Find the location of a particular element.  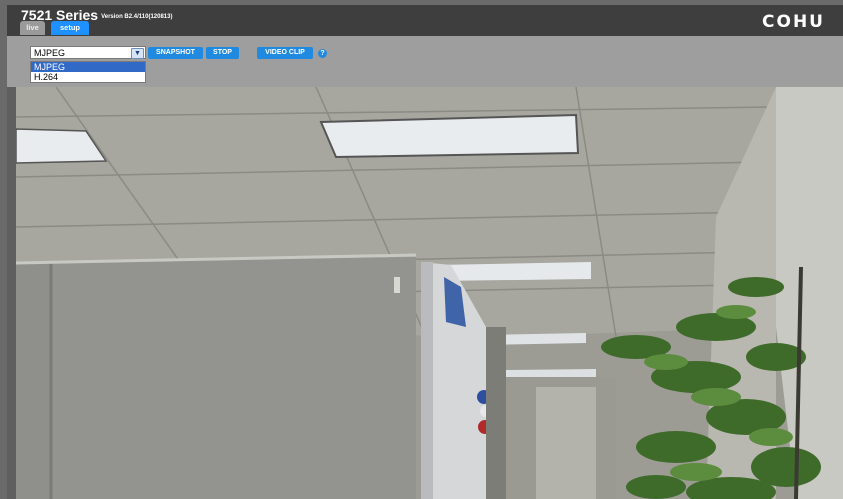

chevron-down-icon: ▼ is located at coordinates (137, 53).